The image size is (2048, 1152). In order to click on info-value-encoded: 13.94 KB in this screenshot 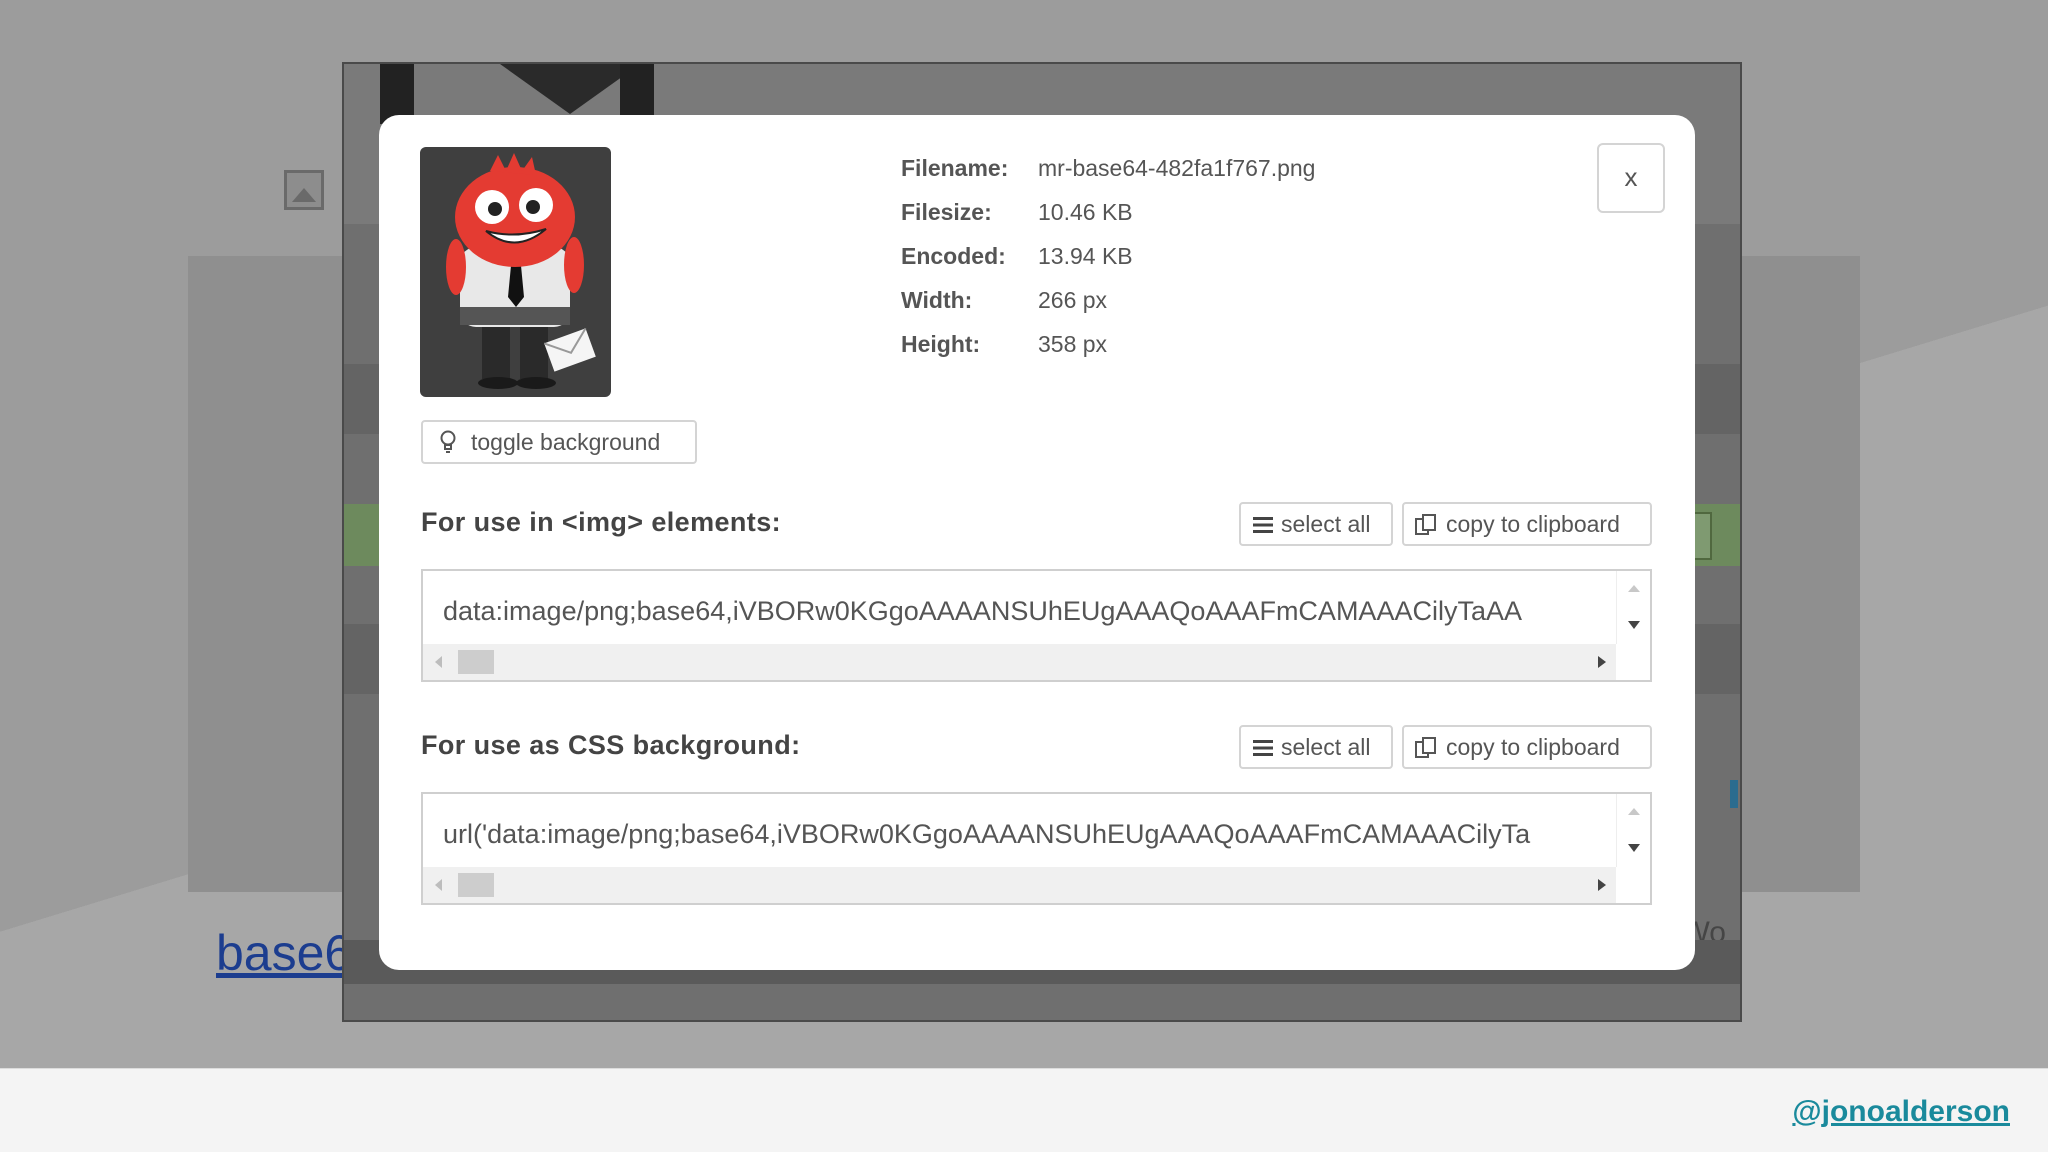, I will do `click(1085, 256)`.